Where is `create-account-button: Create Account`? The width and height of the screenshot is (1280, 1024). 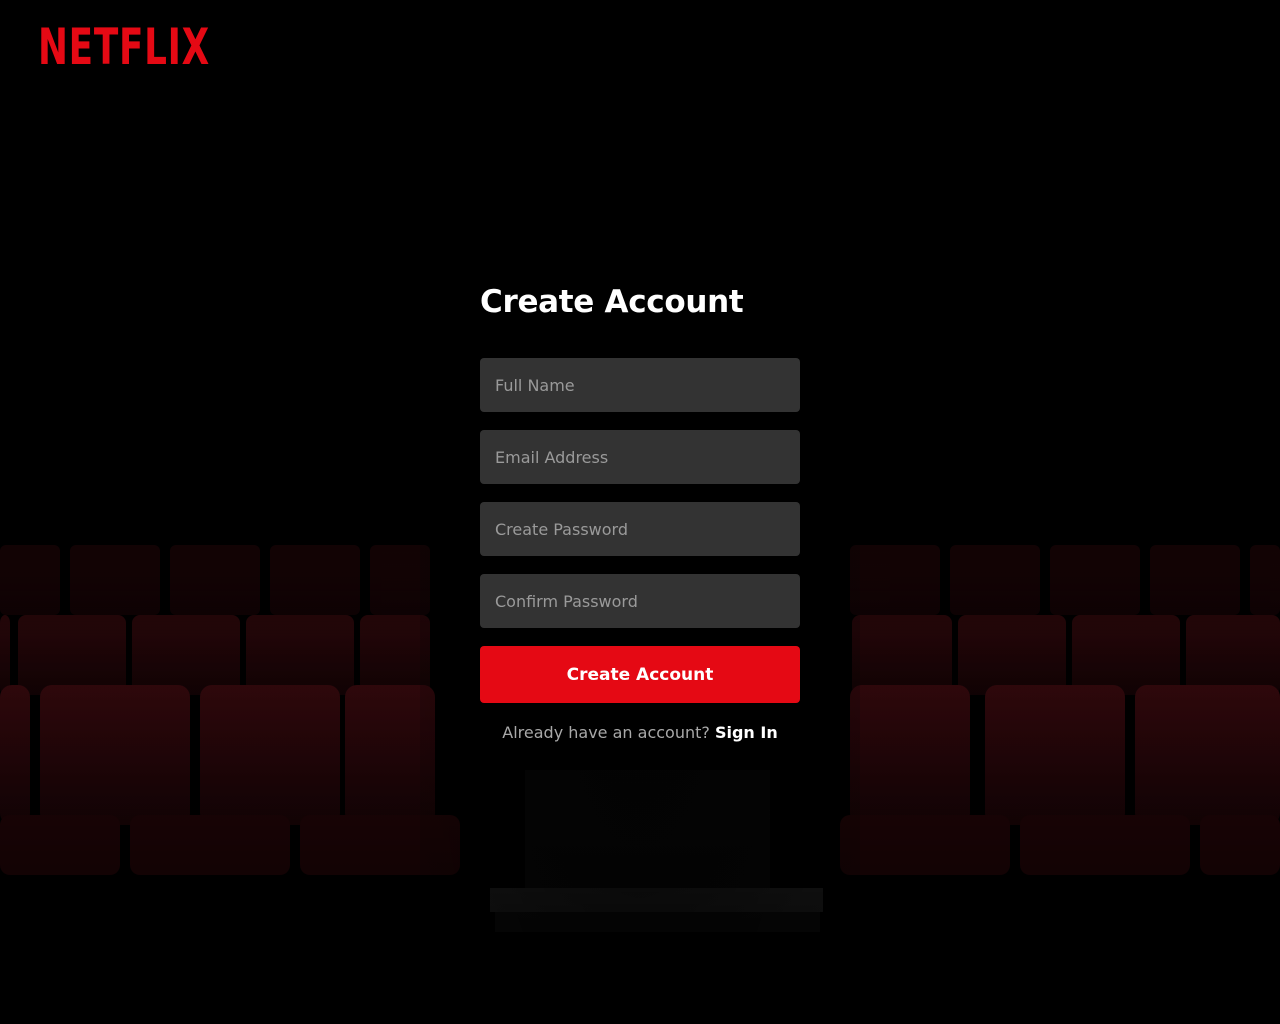
create-account-button: Create Account is located at coordinates (640, 674).